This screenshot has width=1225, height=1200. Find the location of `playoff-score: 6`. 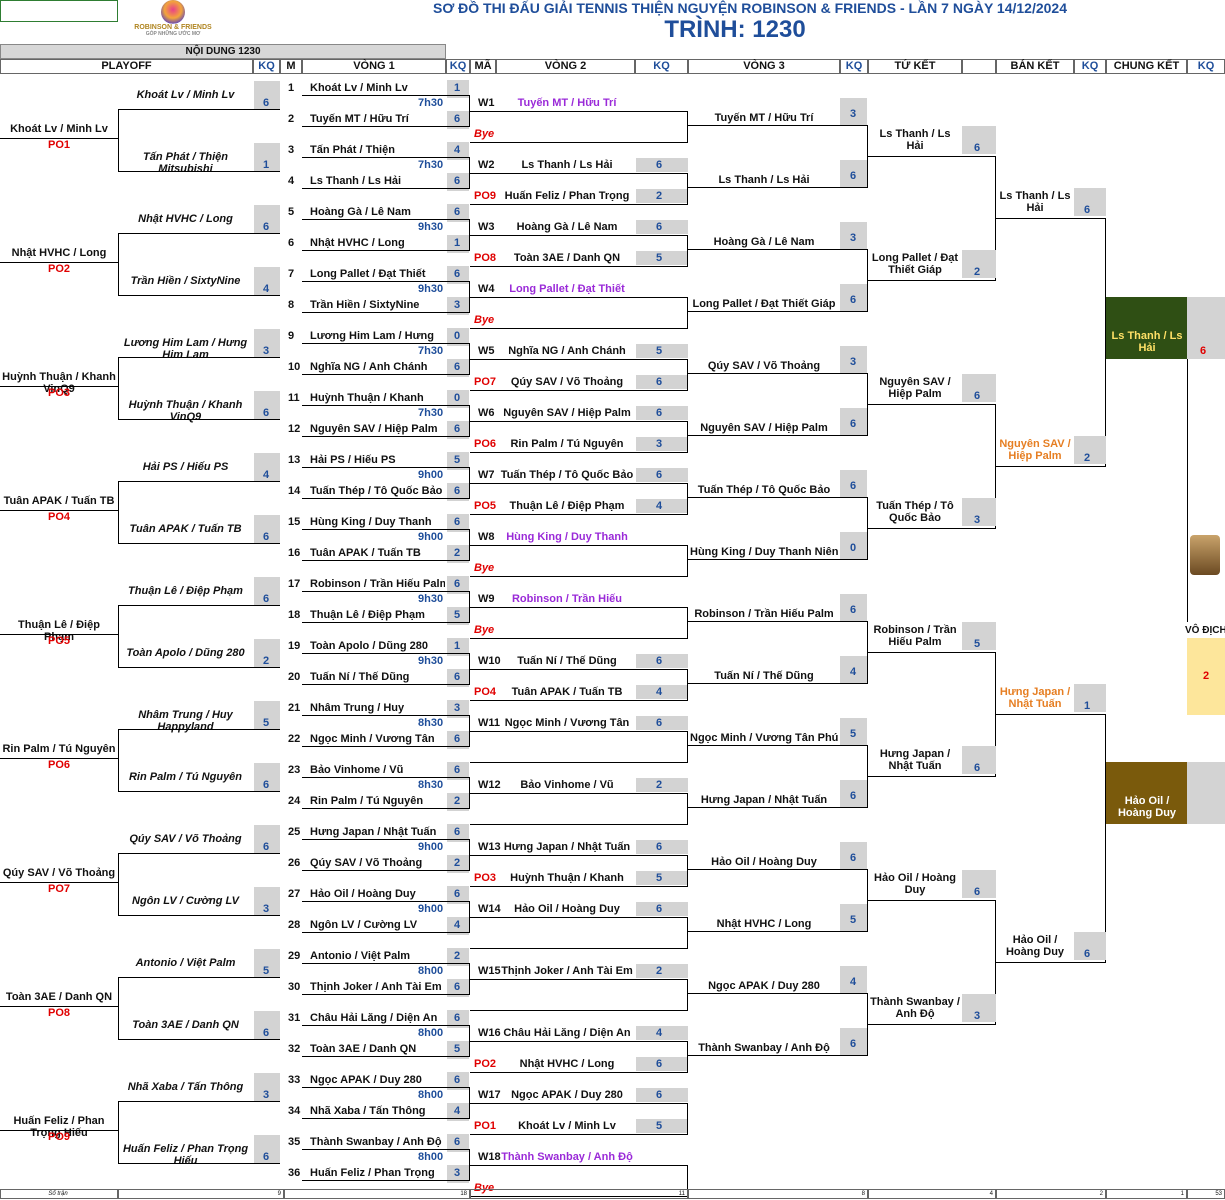

playoff-score: 6 is located at coordinates (266, 1157).